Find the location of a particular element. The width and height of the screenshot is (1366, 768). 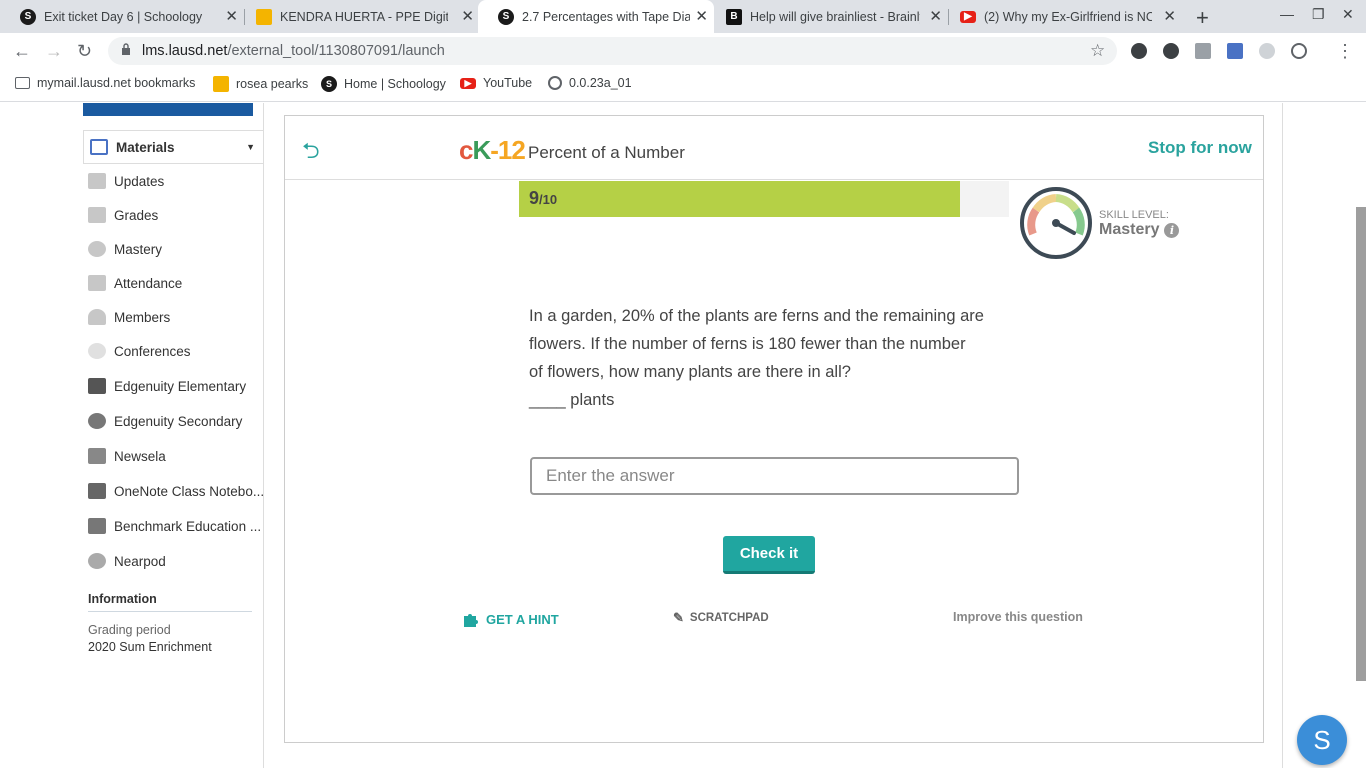

sidebar-item-attendance: Attendance is located at coordinates (135, 283).